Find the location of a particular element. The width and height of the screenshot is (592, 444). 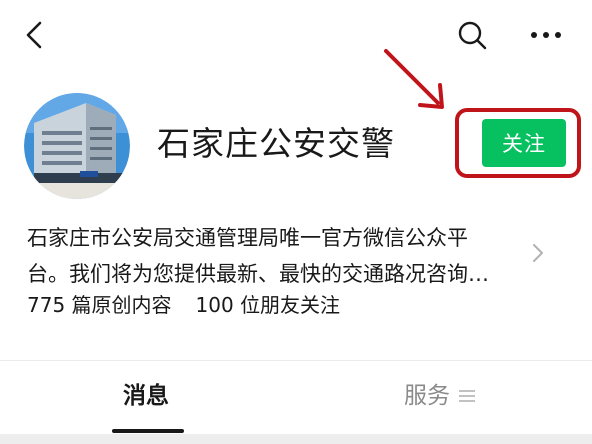

follow-button: 关注 is located at coordinates (524, 143).